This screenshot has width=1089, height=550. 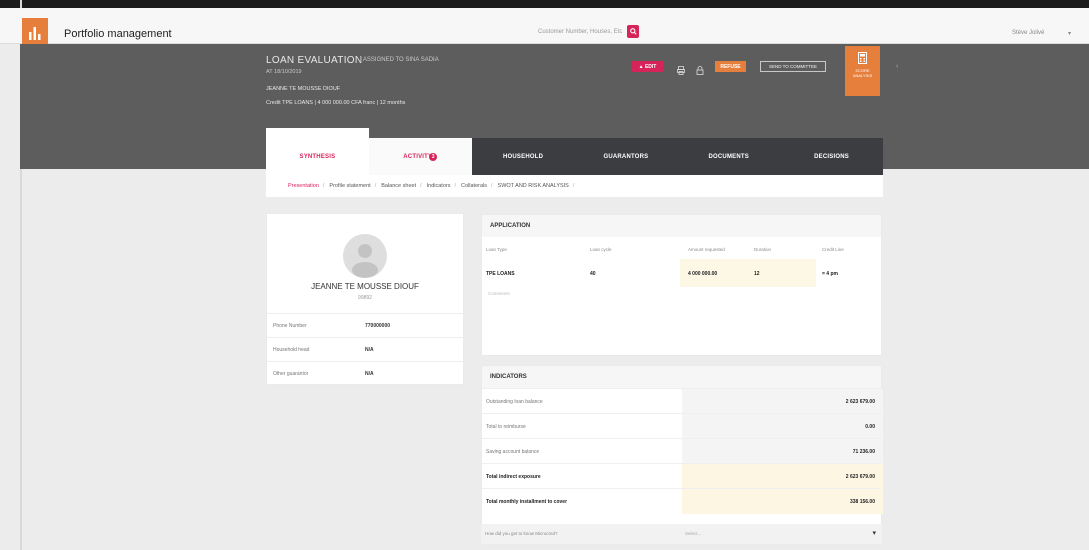 What do you see at coordinates (601, 249) in the screenshot?
I see `col-loan-cycle: Loan cycle` at bounding box center [601, 249].